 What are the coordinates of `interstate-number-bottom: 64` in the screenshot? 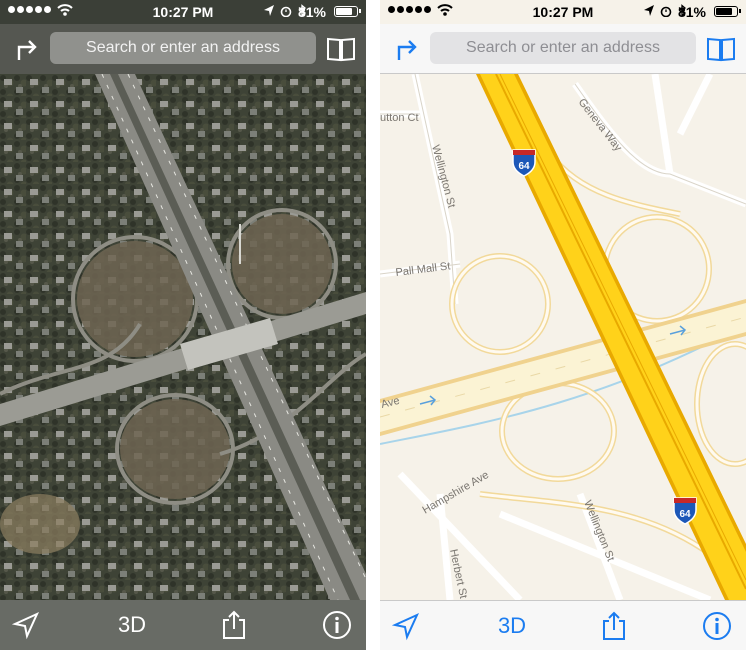 It's located at (685, 514).